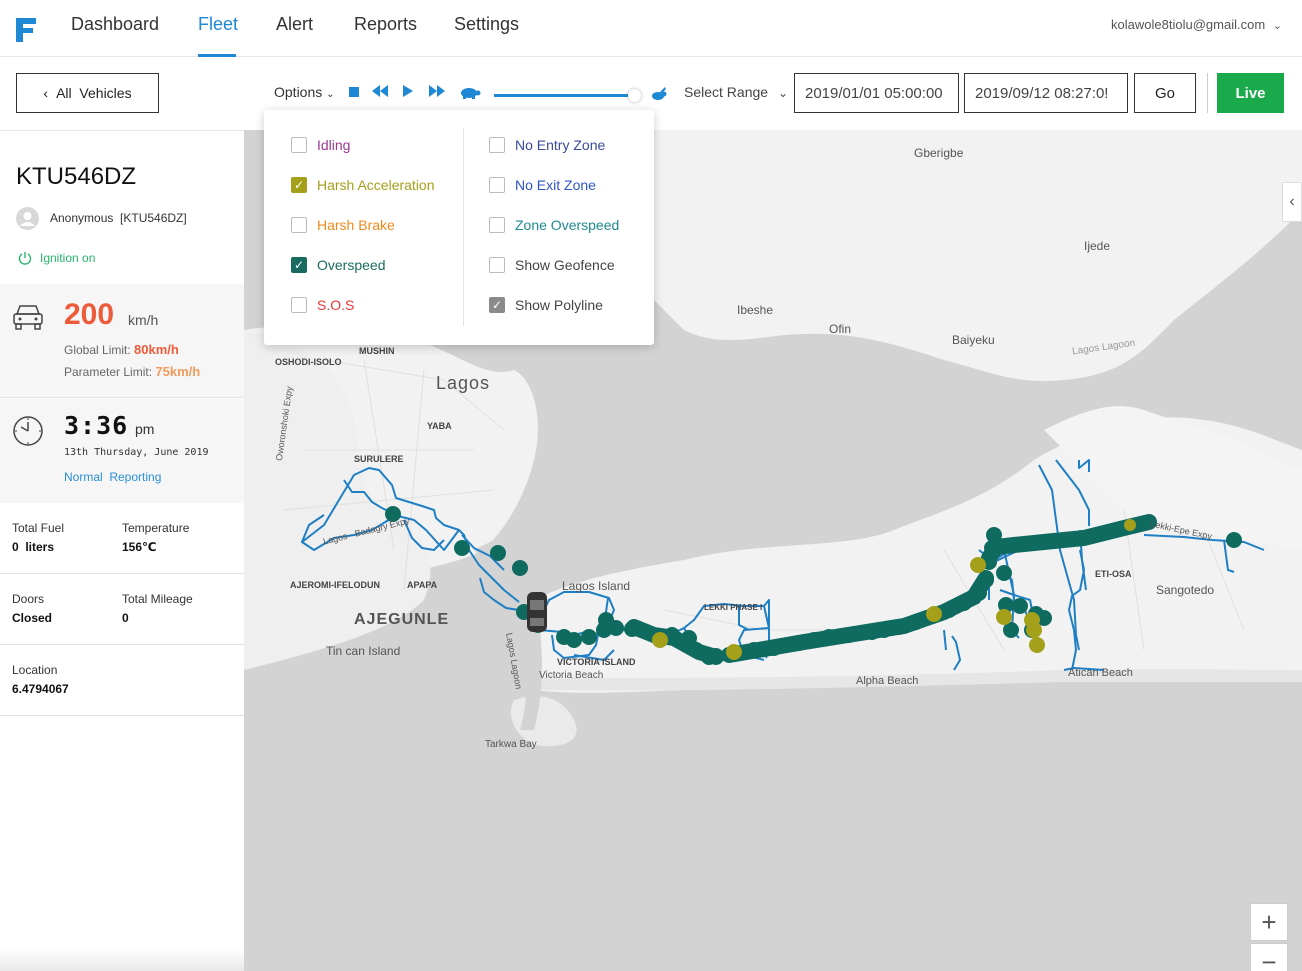 The image size is (1302, 971). I want to click on total-mileage: Total Mileage 0, so click(157, 608).